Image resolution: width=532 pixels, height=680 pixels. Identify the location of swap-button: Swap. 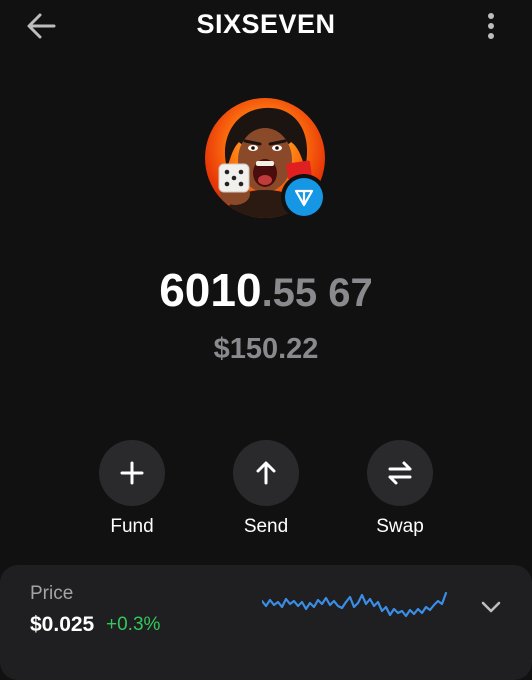
(400, 490).